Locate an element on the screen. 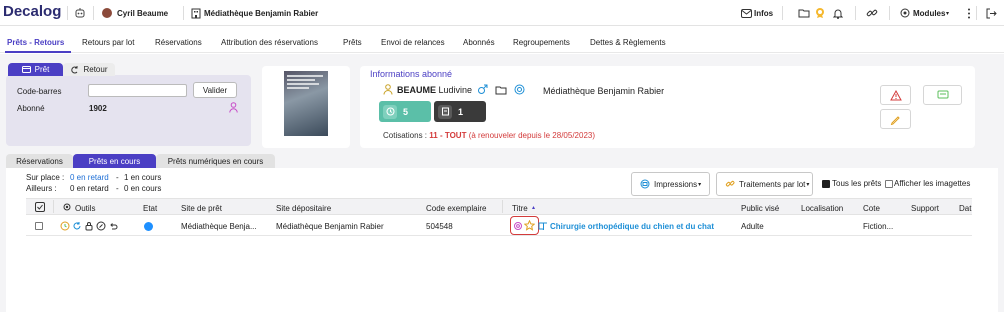  col-public-vise: Public visé is located at coordinates (760, 208).